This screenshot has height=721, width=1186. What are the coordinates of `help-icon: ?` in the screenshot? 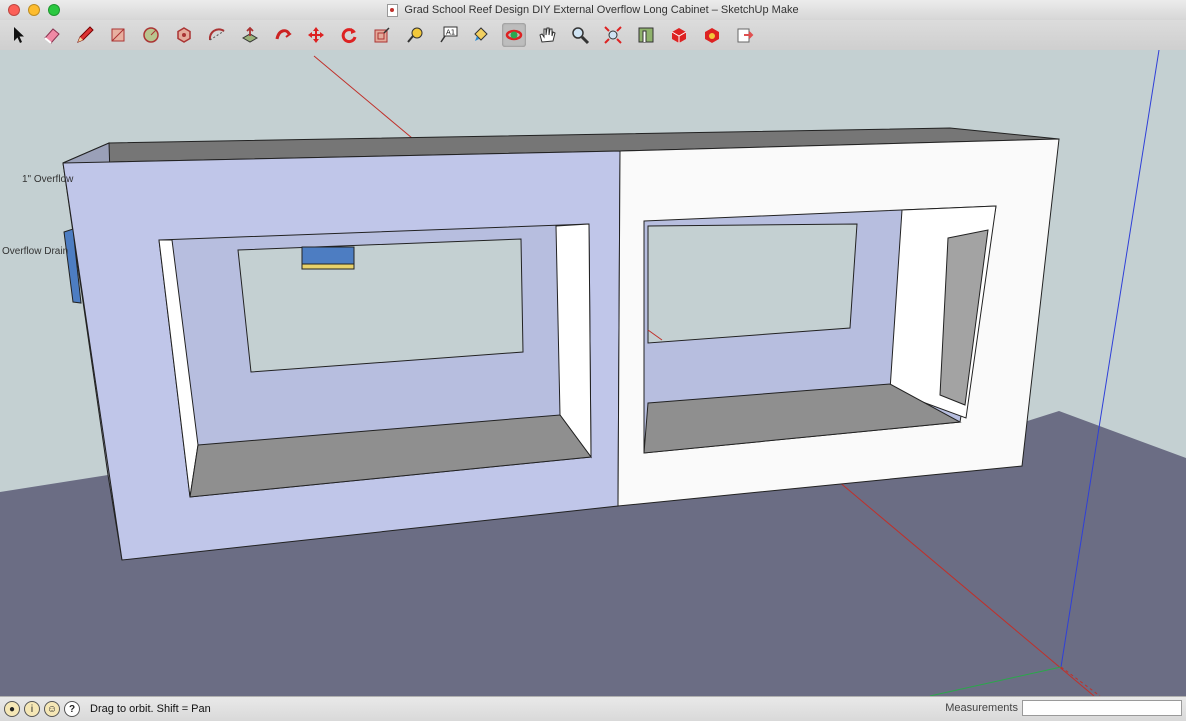 It's located at (72, 709).